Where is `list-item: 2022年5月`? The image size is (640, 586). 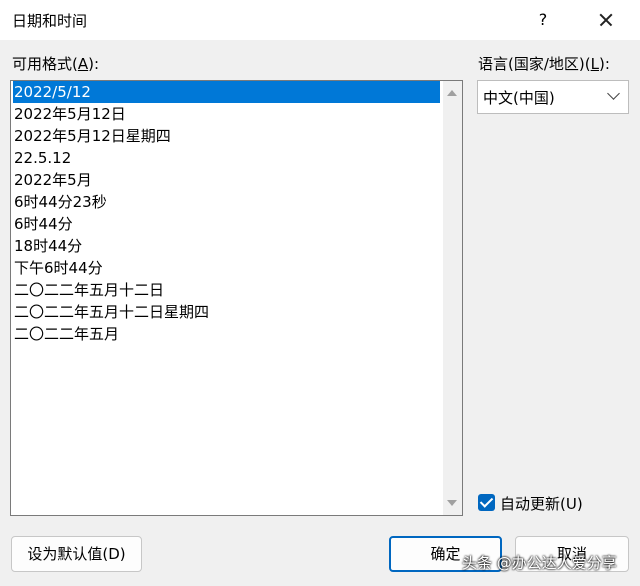
list-item: 2022年5月 is located at coordinates (226, 180).